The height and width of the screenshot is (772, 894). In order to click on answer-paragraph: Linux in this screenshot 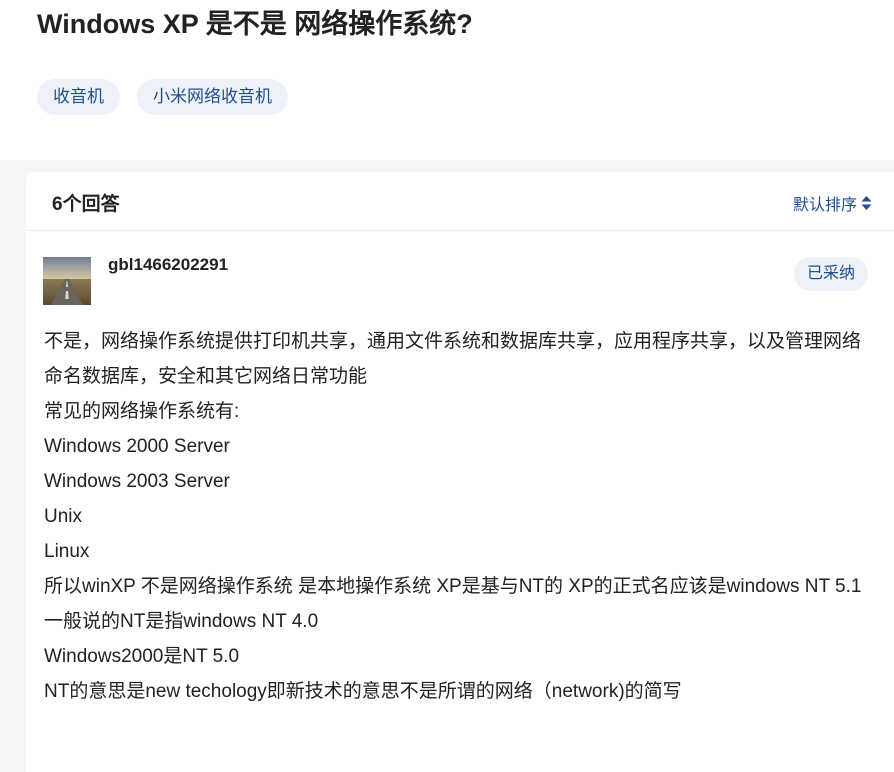, I will do `click(67, 551)`.